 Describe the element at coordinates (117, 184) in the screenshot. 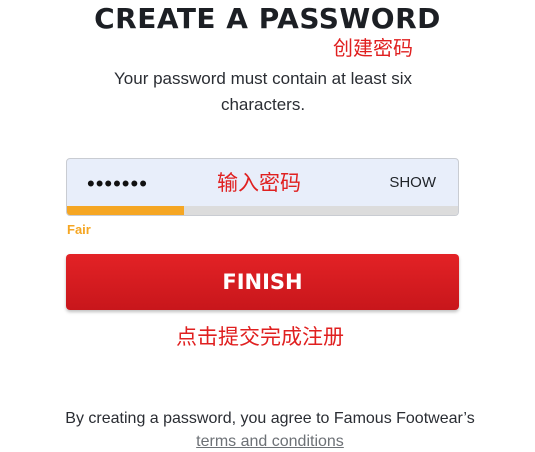

I see `password-input-value: •••••••` at that location.